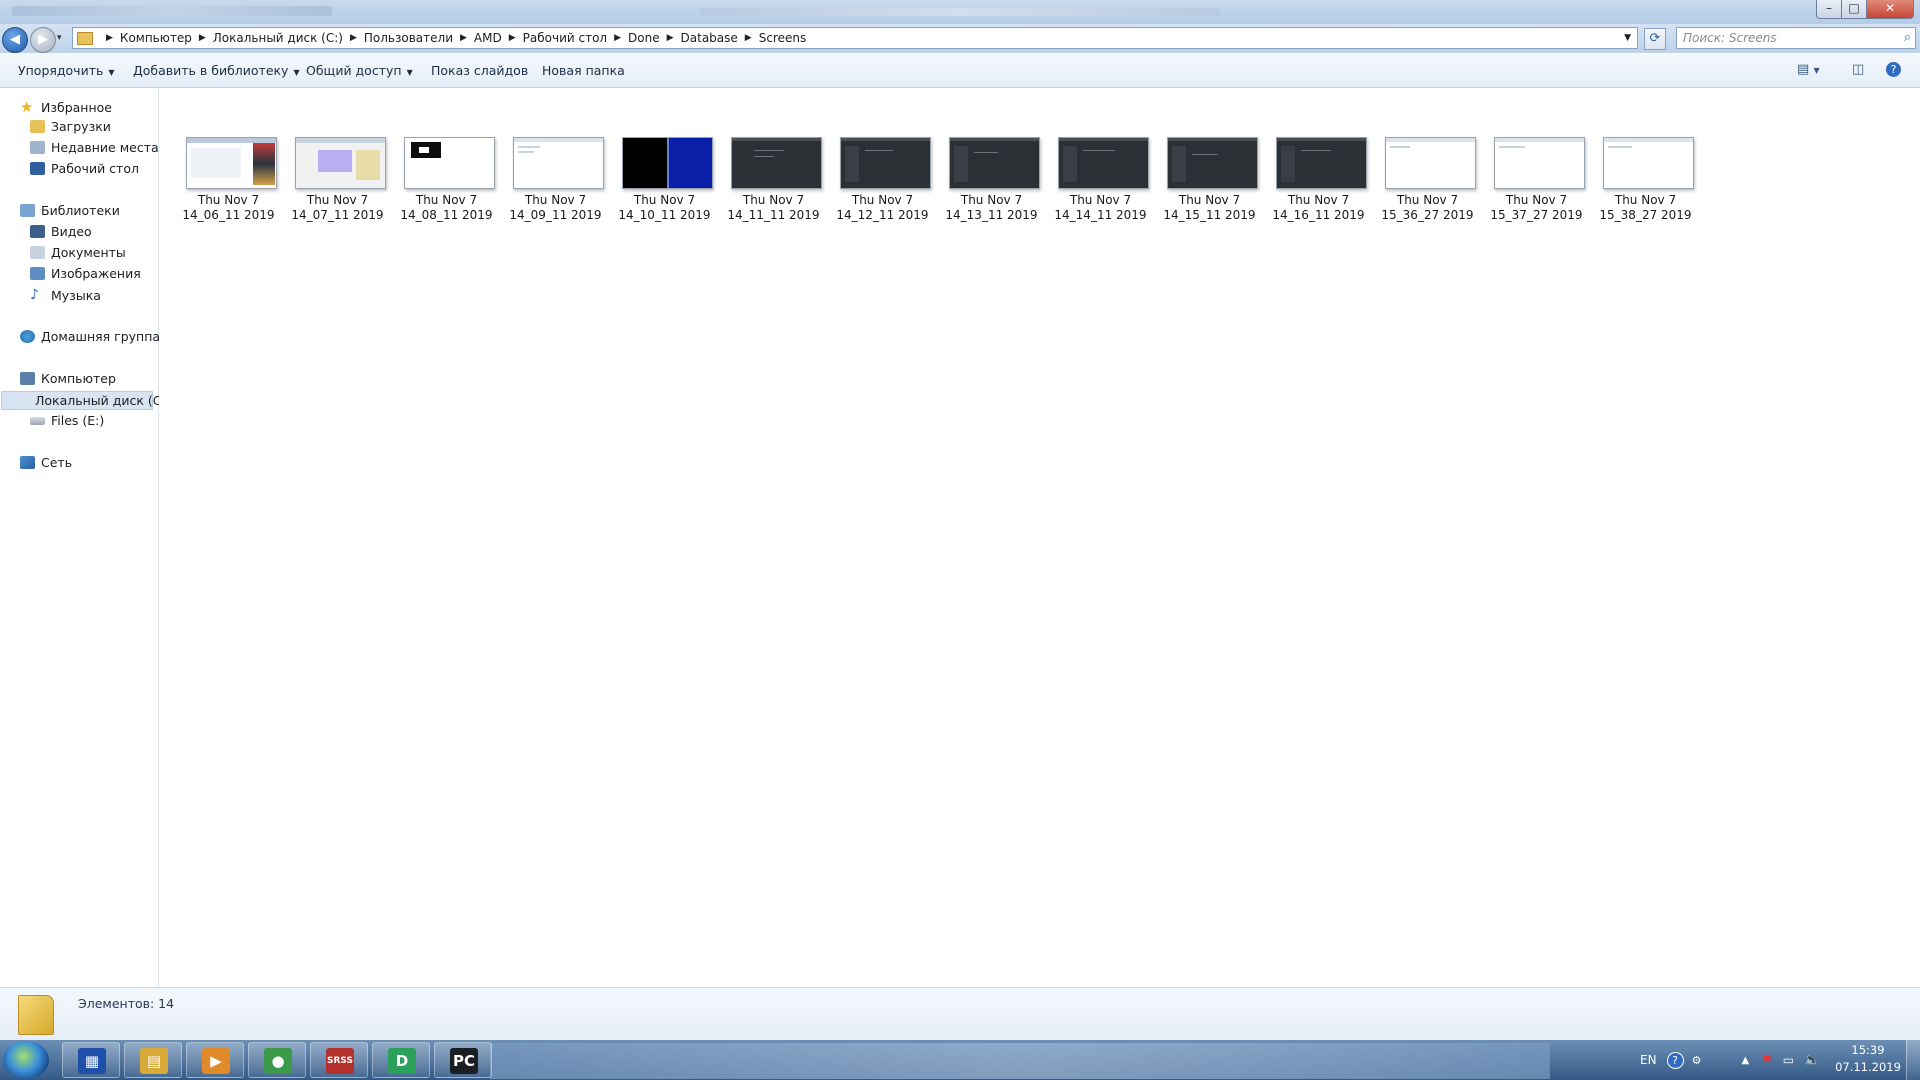 The width and height of the screenshot is (1920, 1080). I want to click on network-icon, so click(27, 462).